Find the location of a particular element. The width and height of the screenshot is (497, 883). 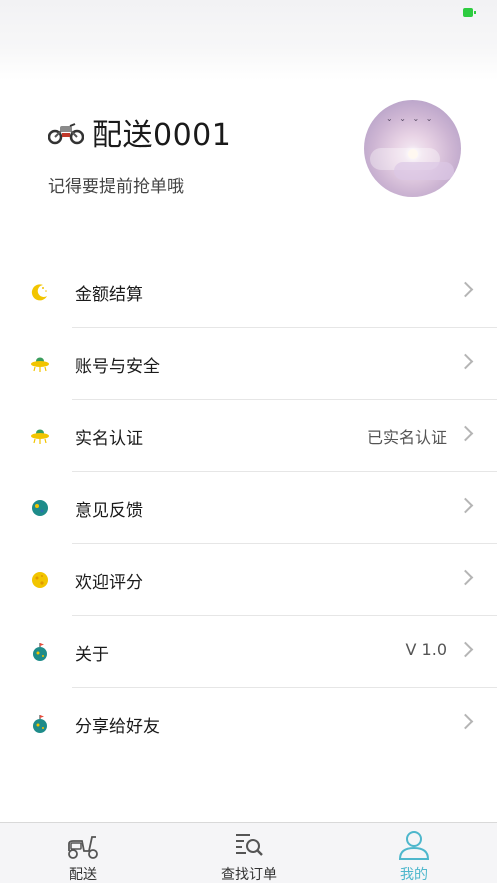

menu-label: 实名认证 is located at coordinates (109, 439).